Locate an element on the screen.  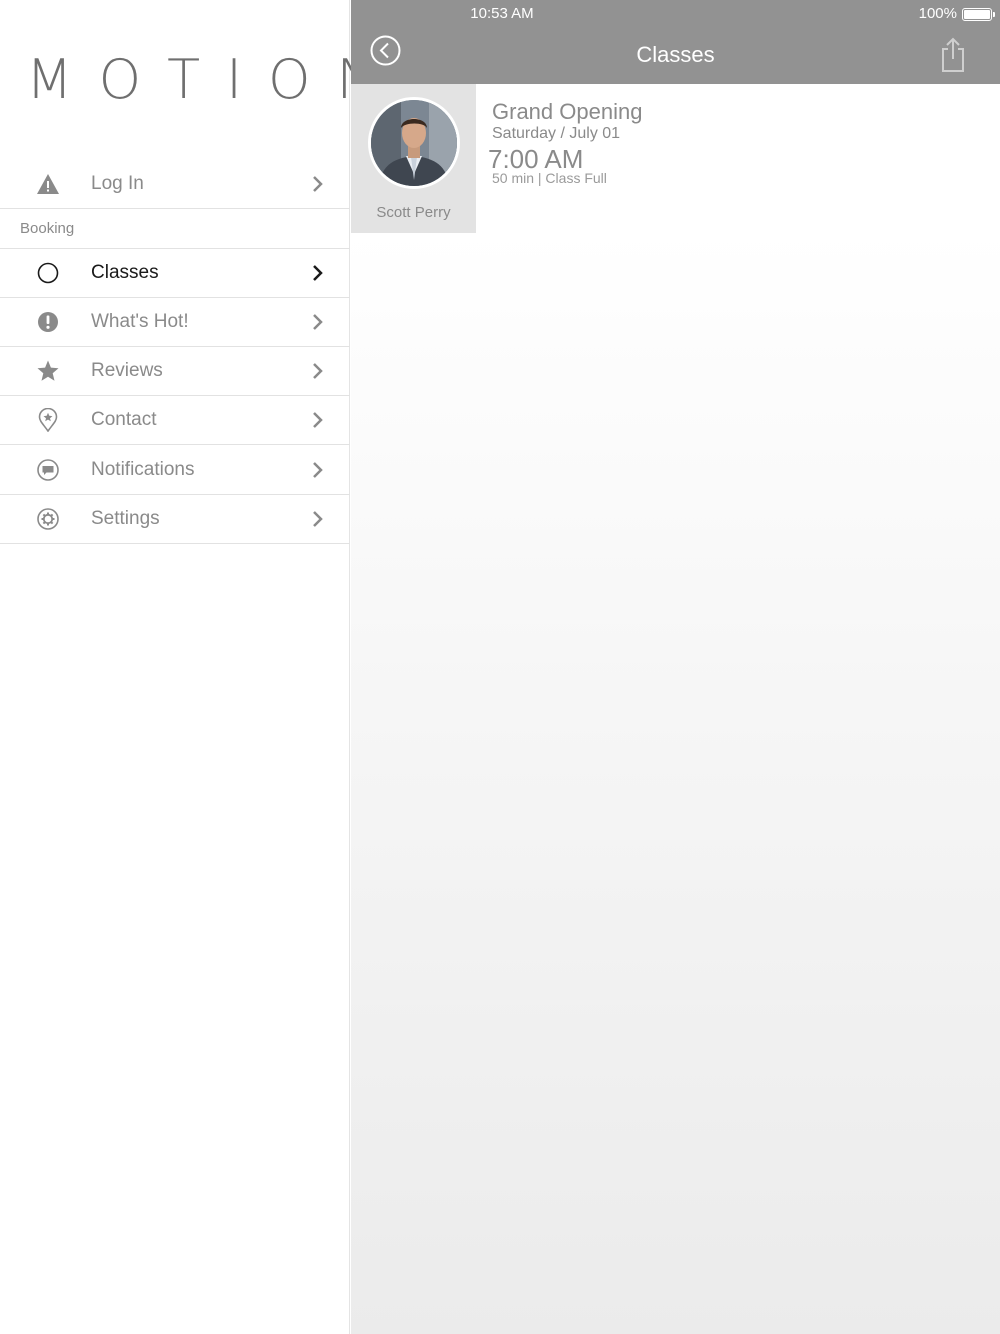
section-header-booking: Booking is located at coordinates (175, 229).